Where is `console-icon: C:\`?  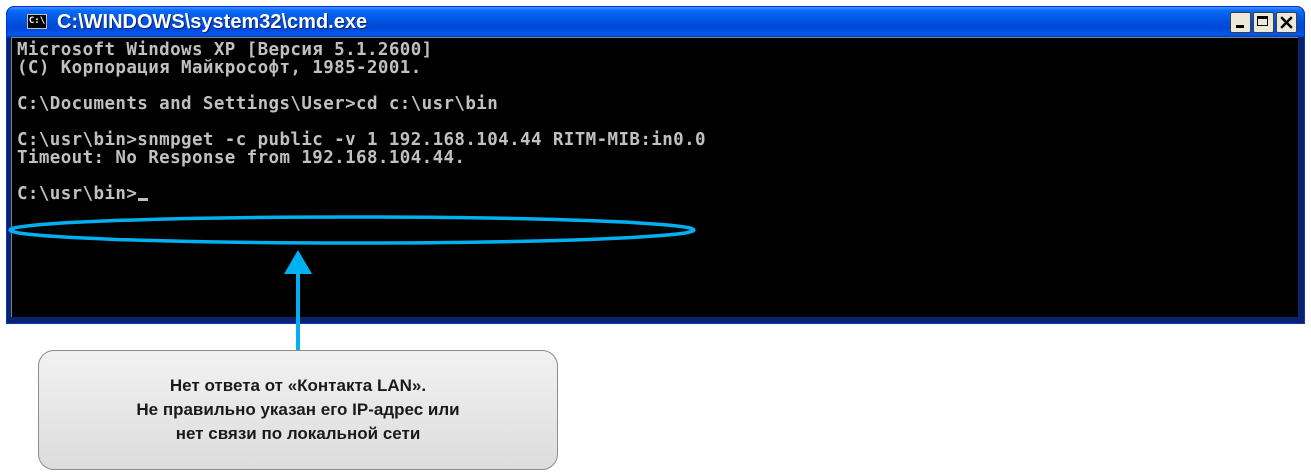 console-icon: C:\ is located at coordinates (37, 21).